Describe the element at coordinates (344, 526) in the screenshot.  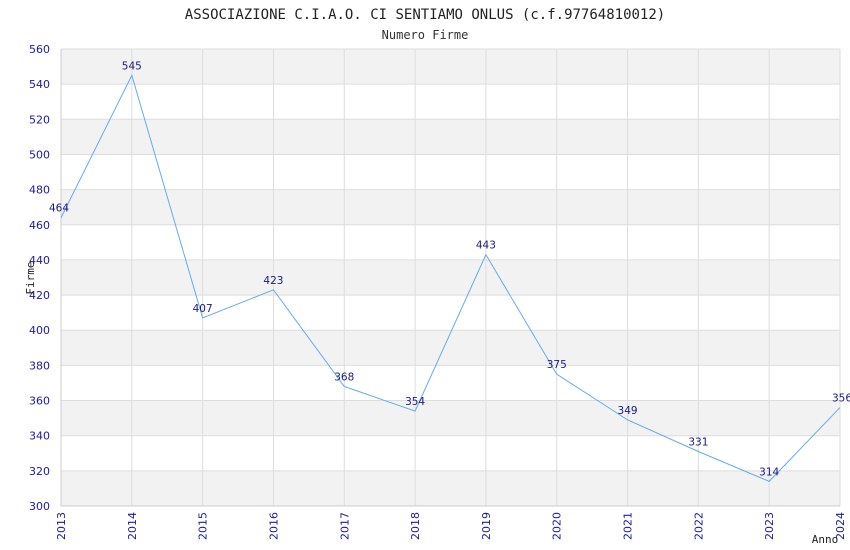
I see `x-tick-label: 2017` at that location.